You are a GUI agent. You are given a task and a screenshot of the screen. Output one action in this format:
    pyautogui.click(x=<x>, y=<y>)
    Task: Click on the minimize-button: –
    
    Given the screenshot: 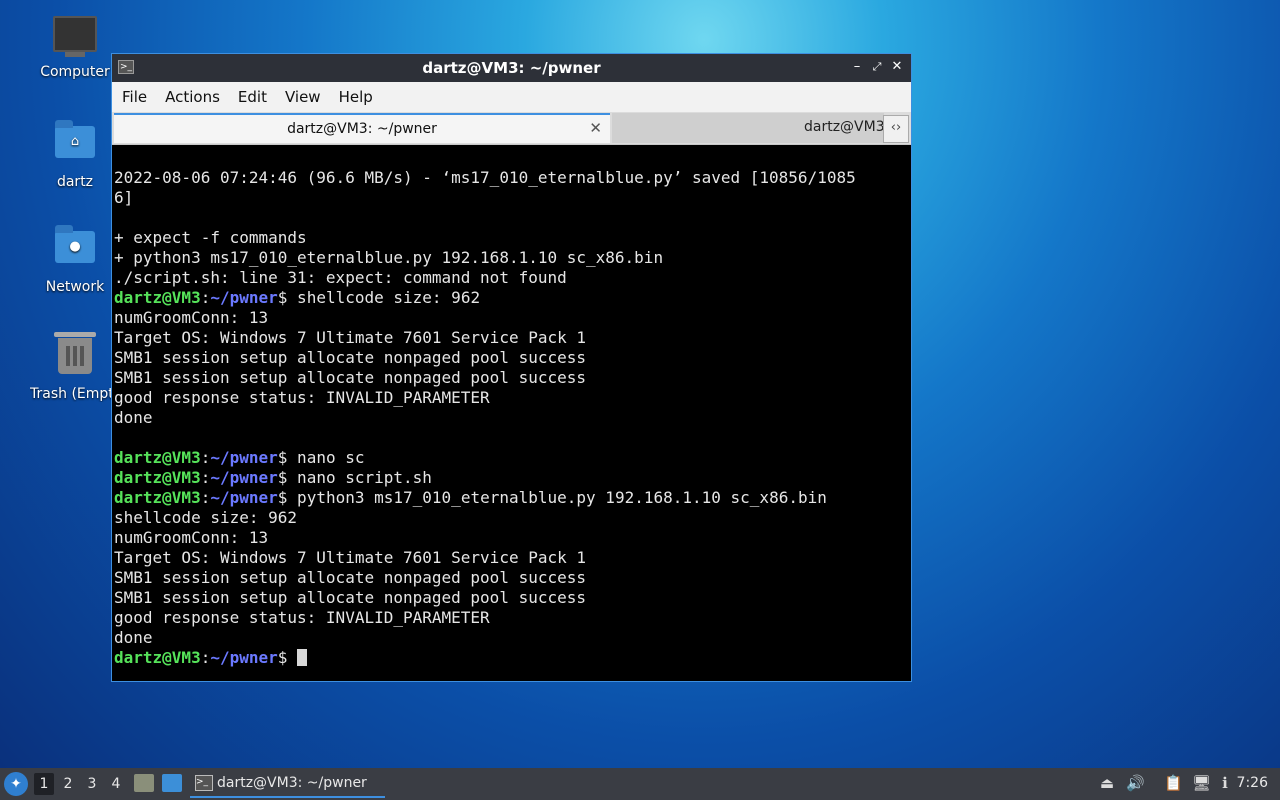 What is the action you would take?
    pyautogui.click(x=857, y=67)
    